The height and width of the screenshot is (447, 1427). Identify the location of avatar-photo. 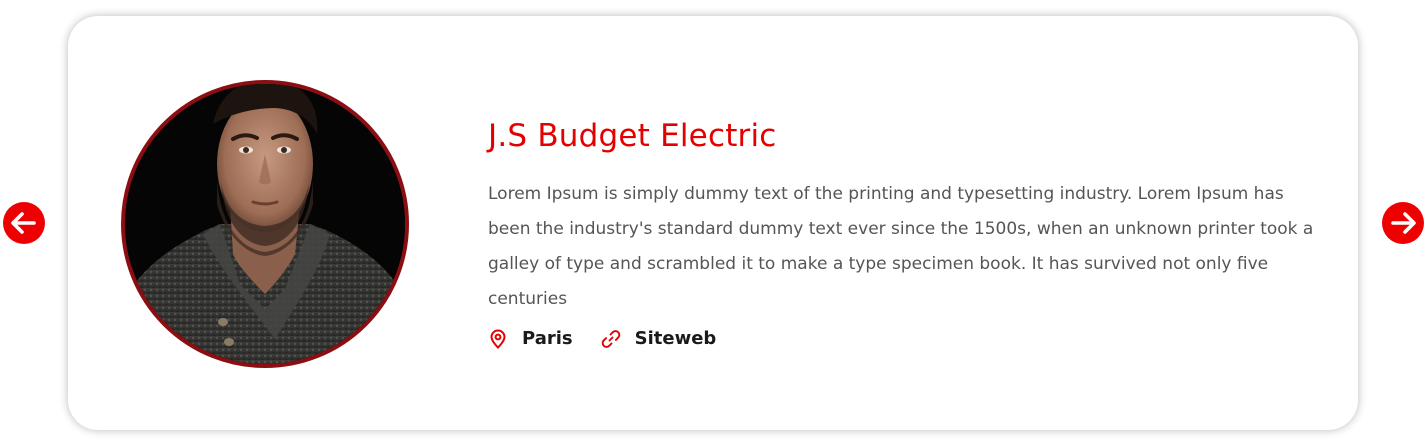
(265, 224).